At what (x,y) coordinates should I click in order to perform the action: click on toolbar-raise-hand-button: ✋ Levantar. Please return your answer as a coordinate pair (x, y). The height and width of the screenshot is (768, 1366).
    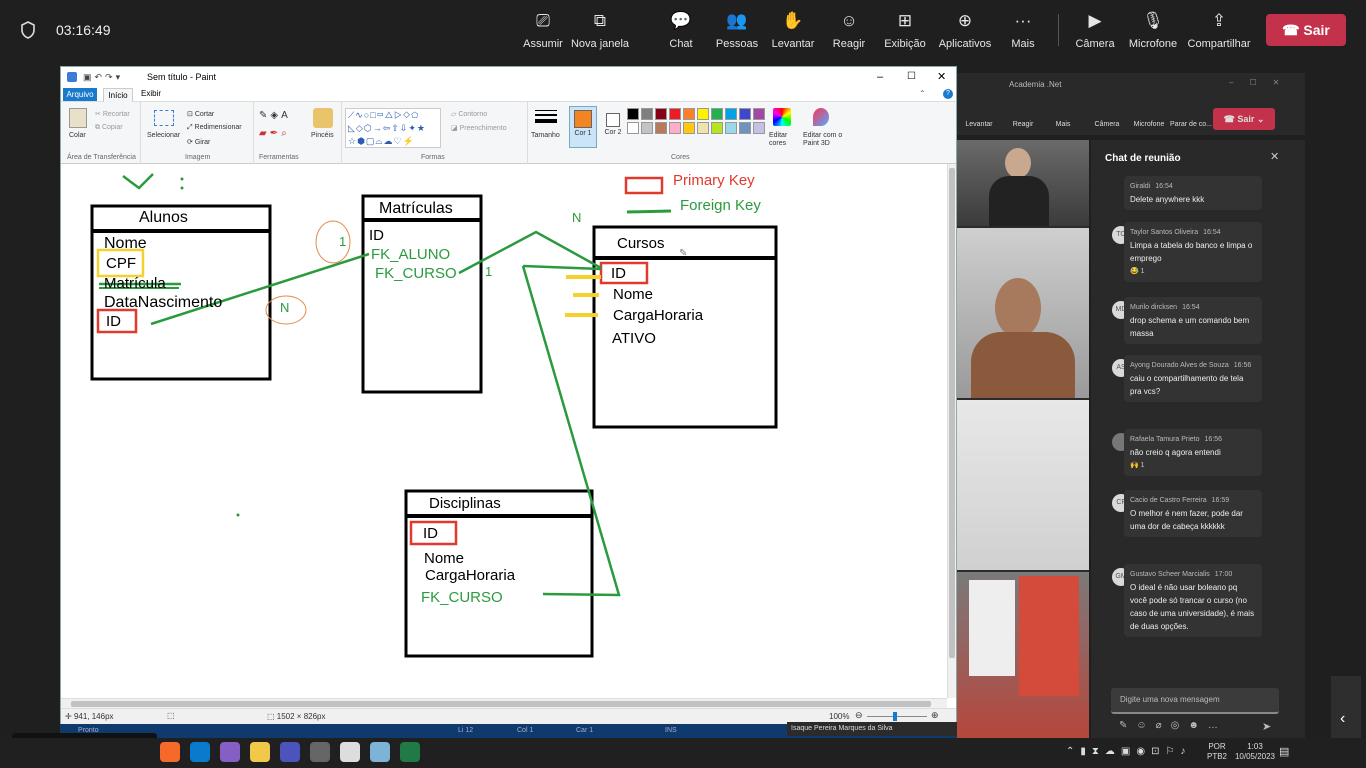
    Looking at the image, I should click on (793, 32).